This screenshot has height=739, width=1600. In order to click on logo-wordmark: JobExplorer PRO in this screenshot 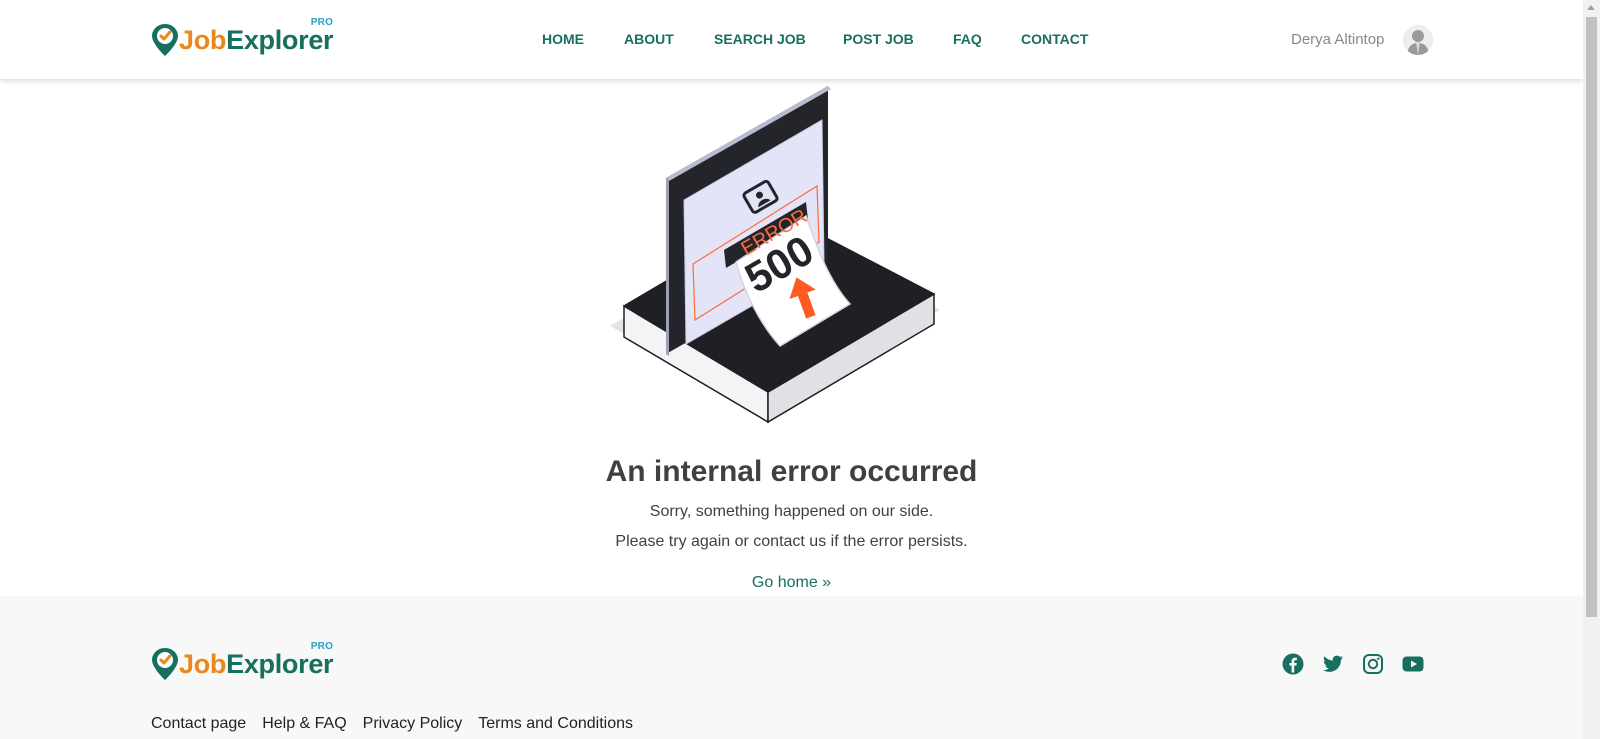, I will do `click(256, 35)`.